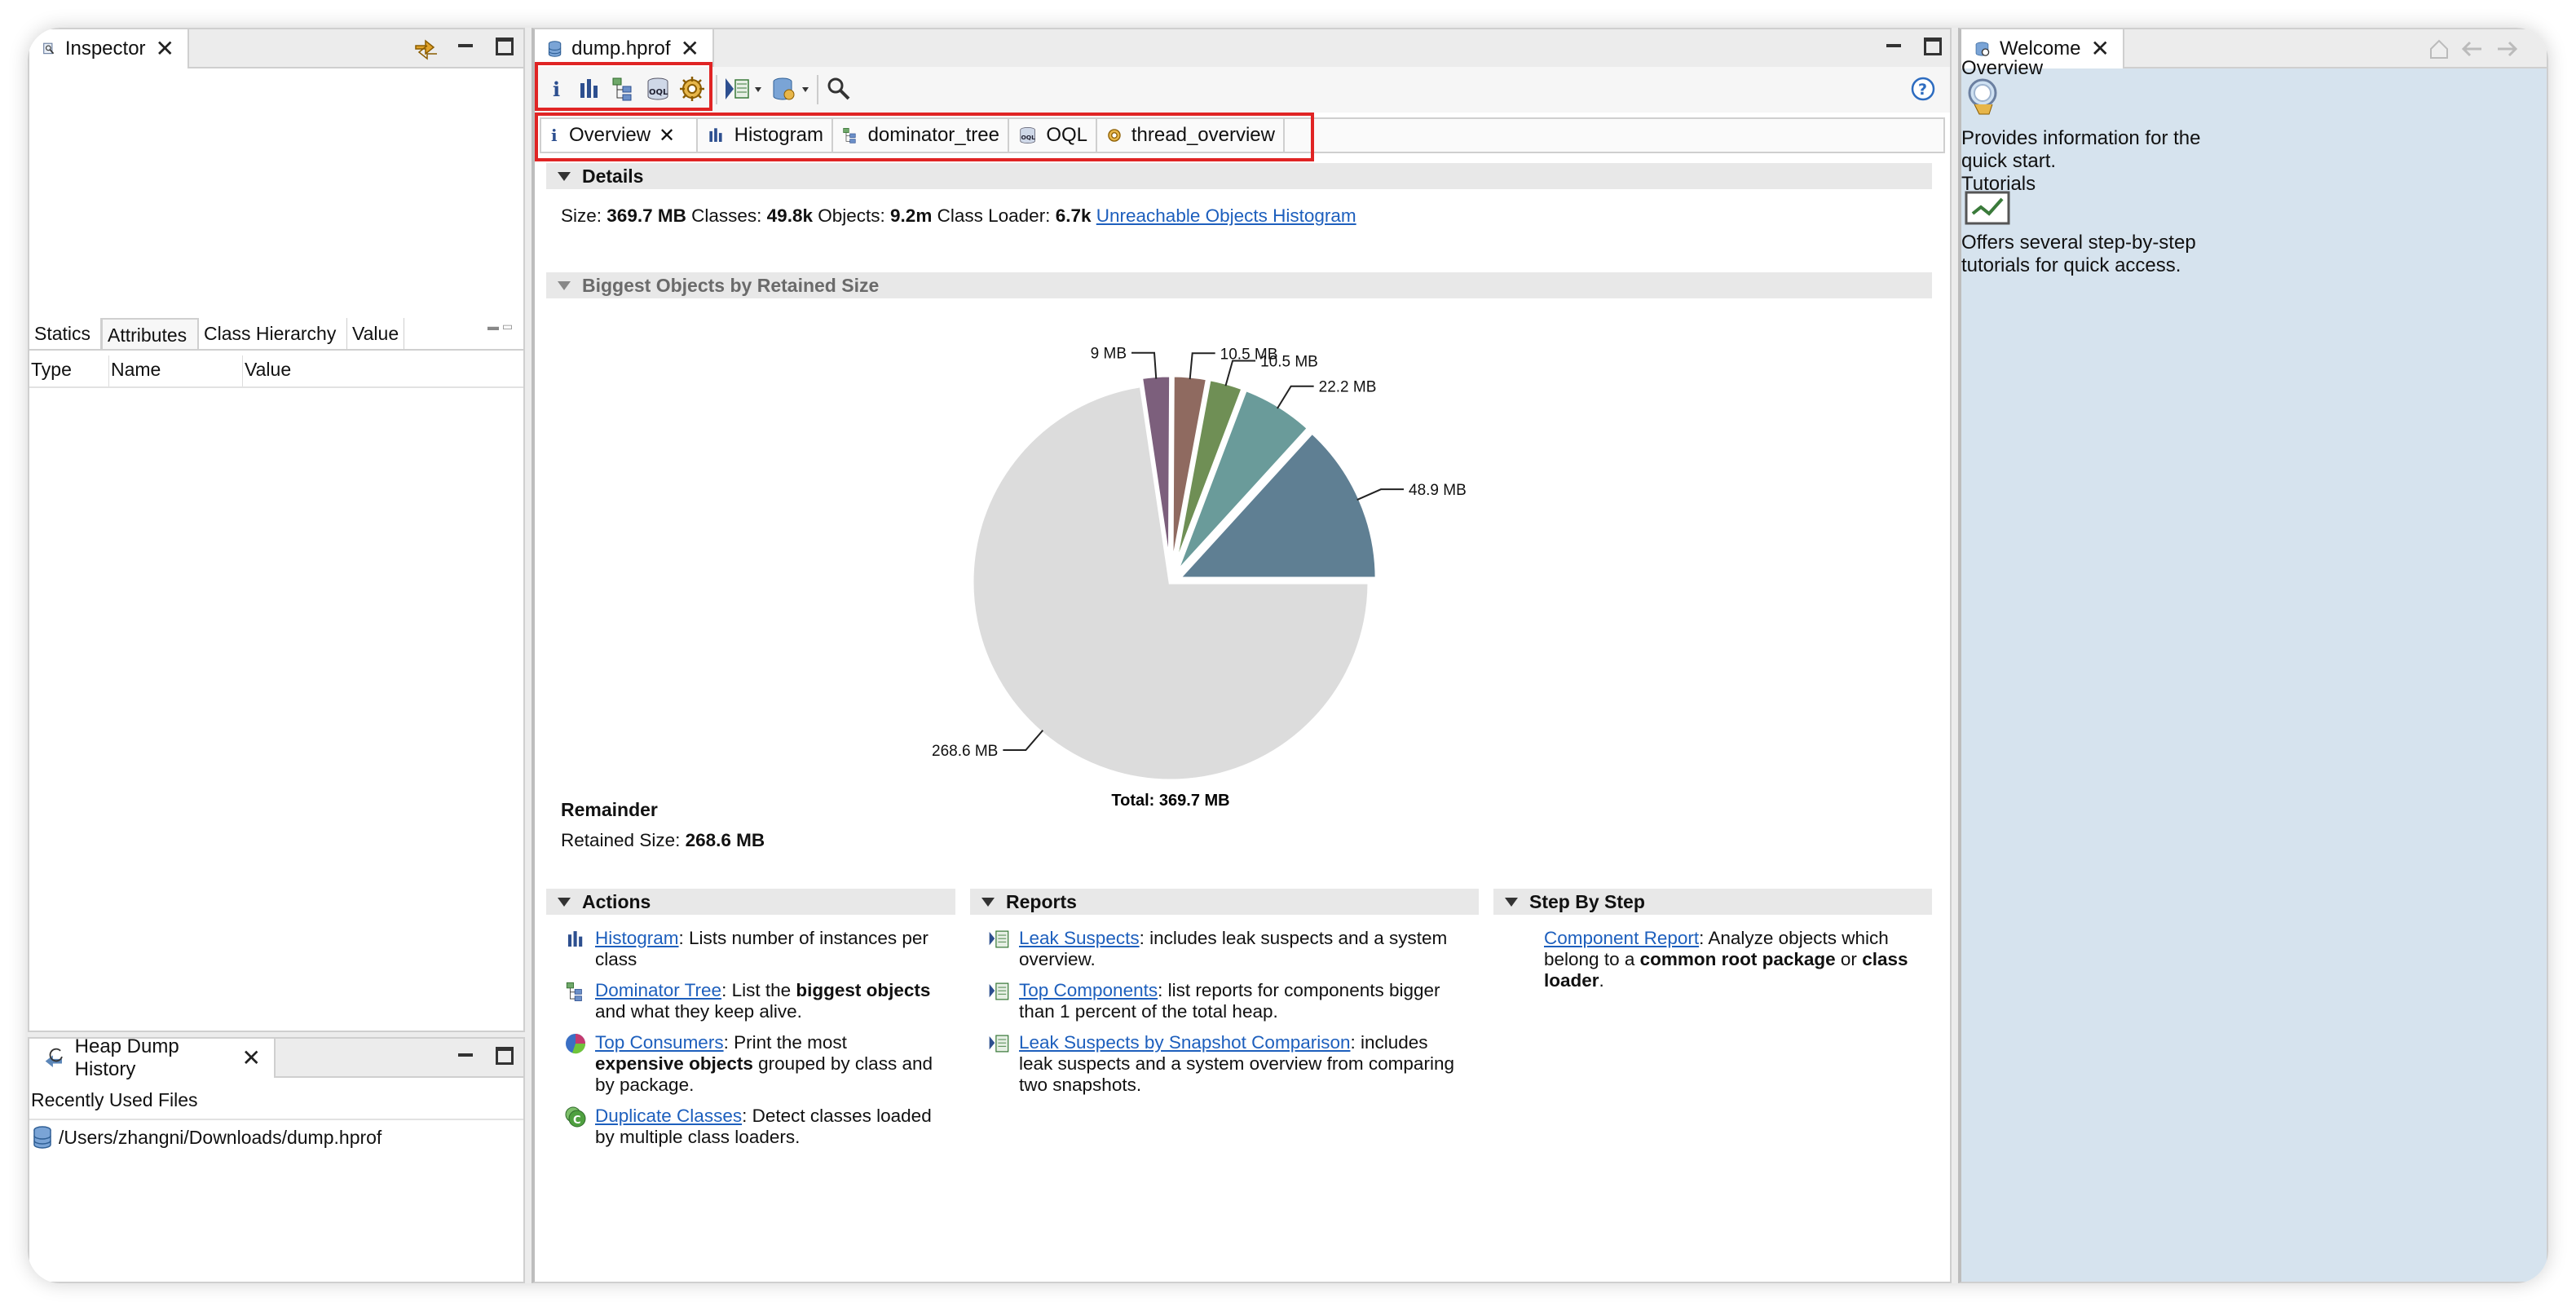 The height and width of the screenshot is (1311, 2576). I want to click on tab-value: Value, so click(375, 334).